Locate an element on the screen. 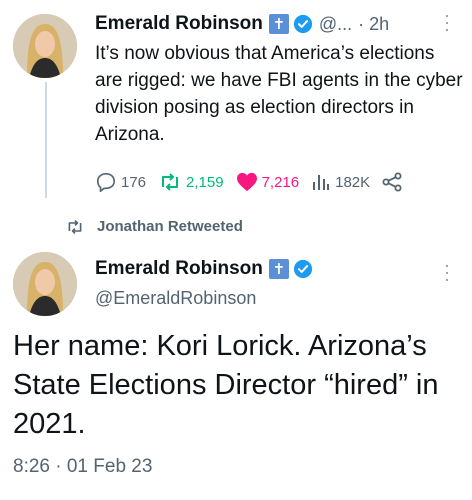  like-icon is located at coordinates (246, 182).